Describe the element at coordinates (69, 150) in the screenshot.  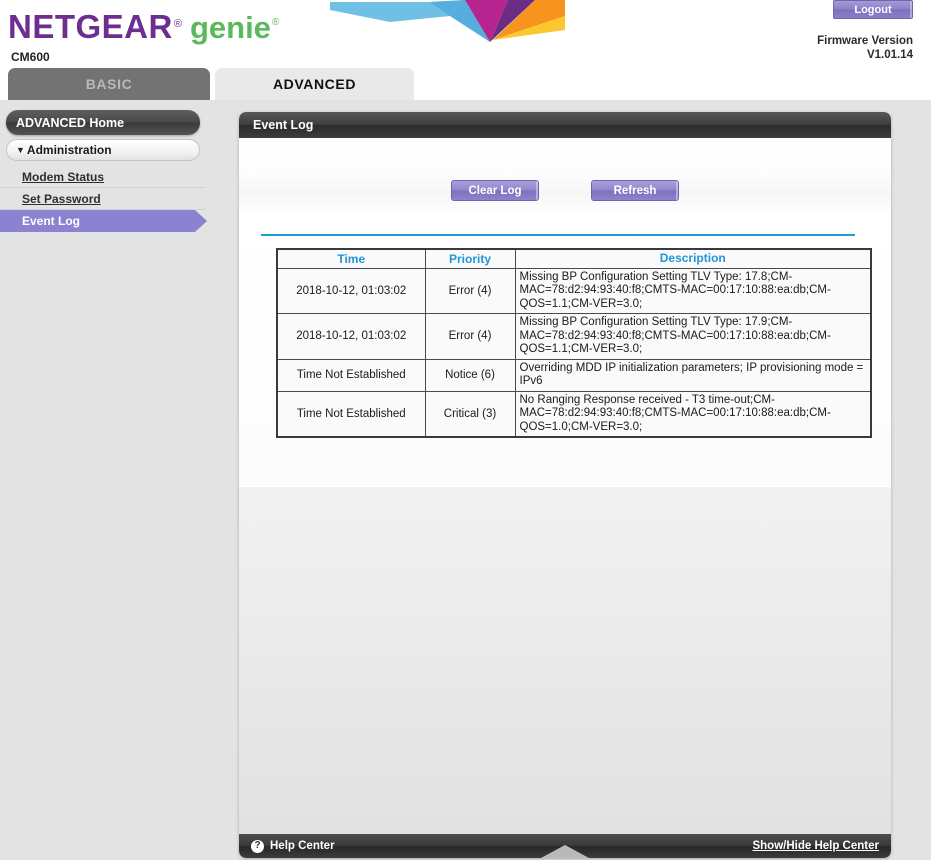
I see `sidebar-group-label: Administration` at that location.